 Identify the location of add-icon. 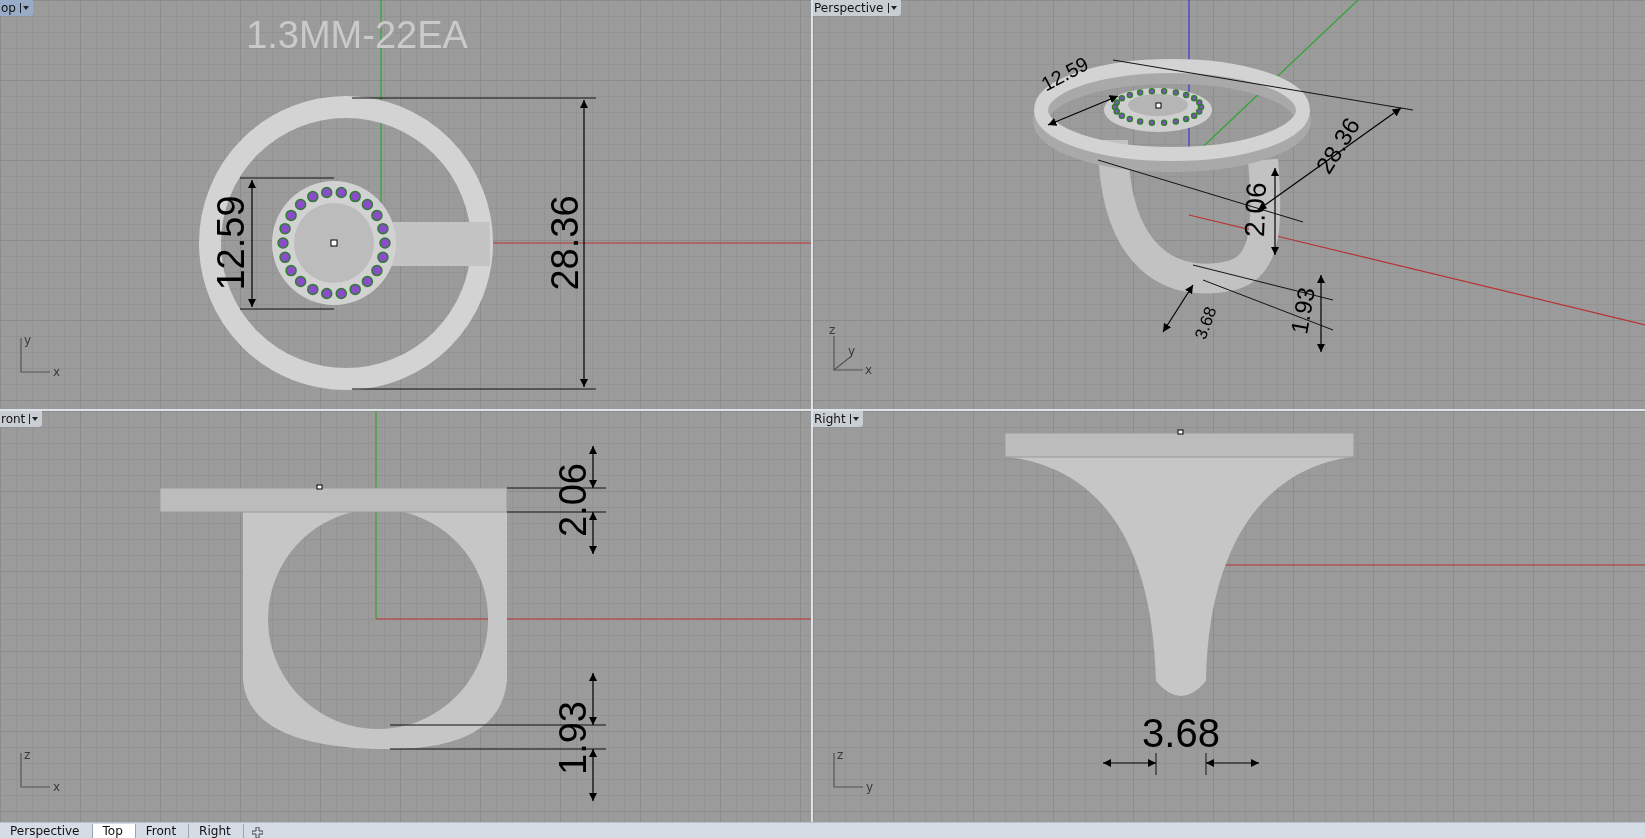
(257, 832).